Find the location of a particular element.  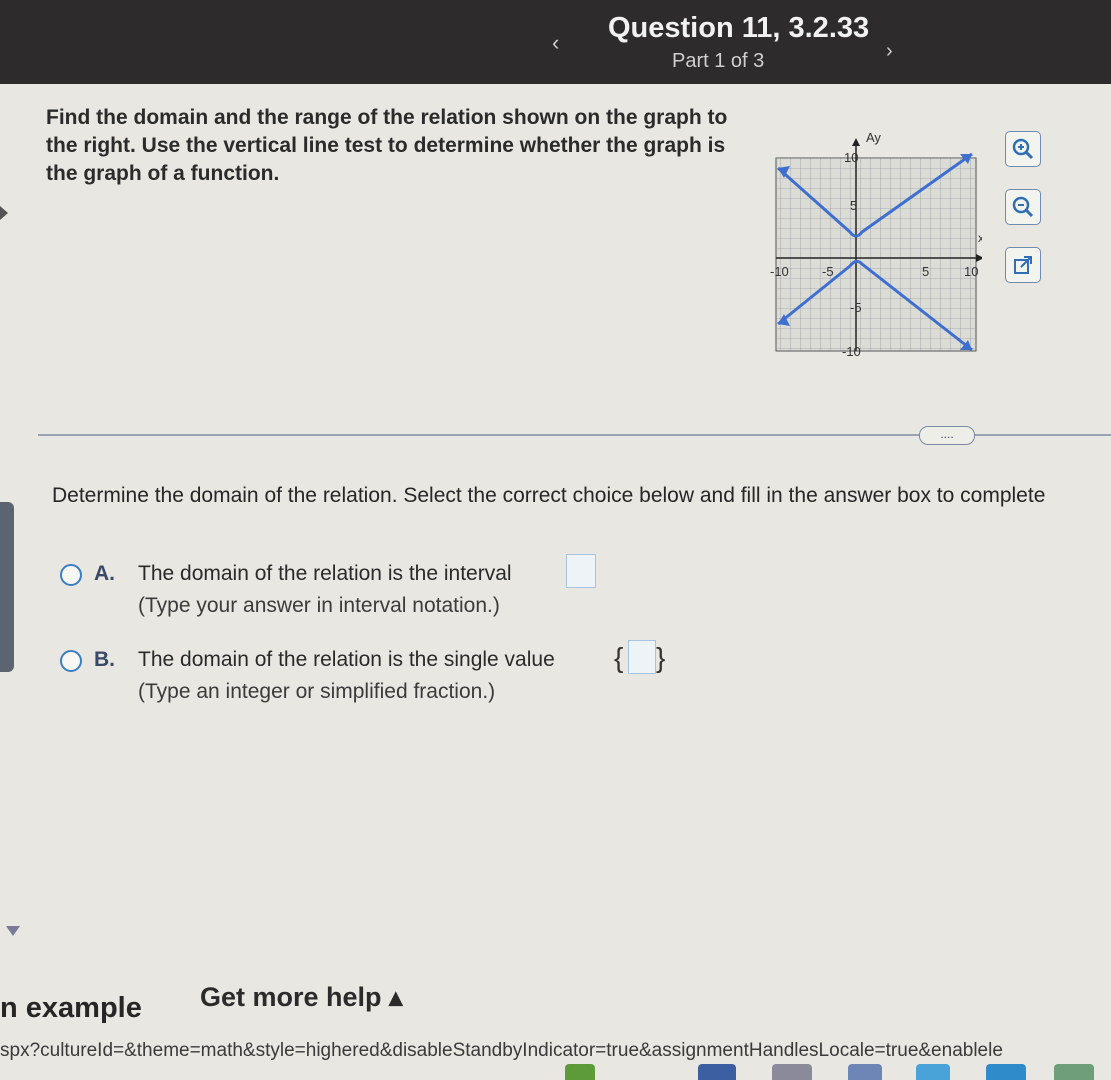

tick-label-yneg10: -10 is located at coordinates (851, 351).